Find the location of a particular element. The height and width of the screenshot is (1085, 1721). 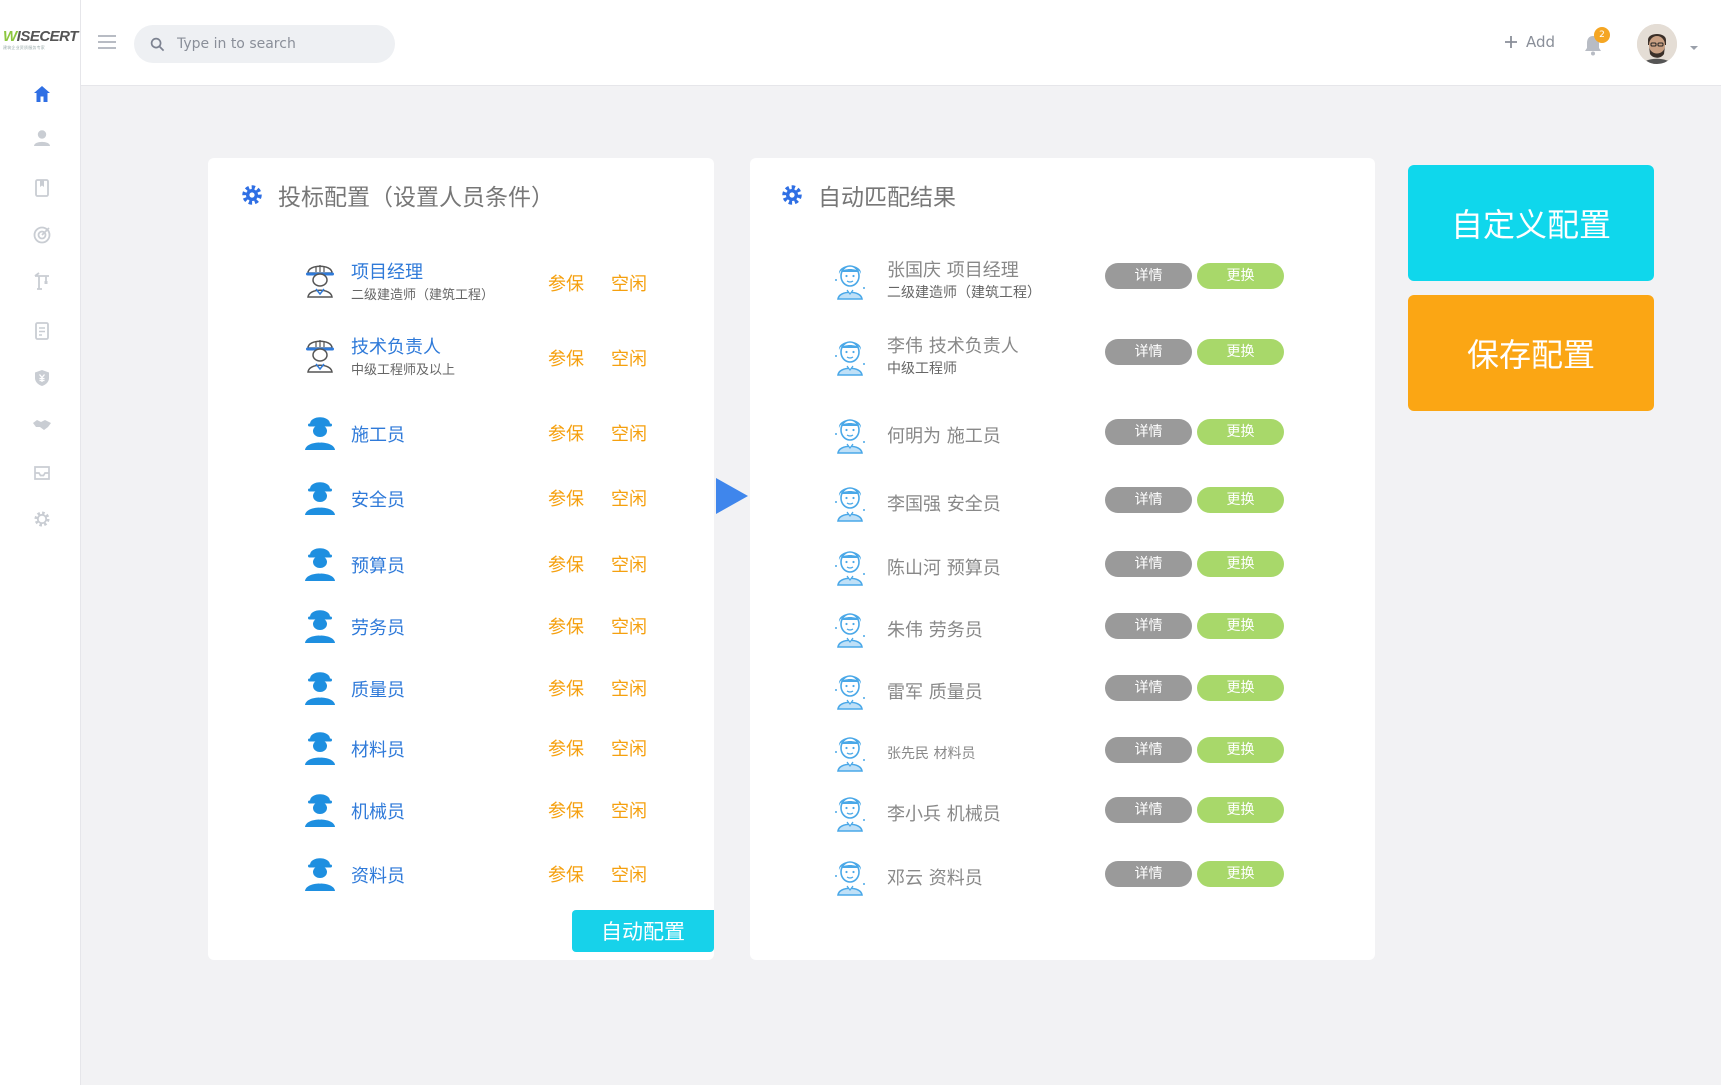

gear-icon is located at coordinates (792, 195).